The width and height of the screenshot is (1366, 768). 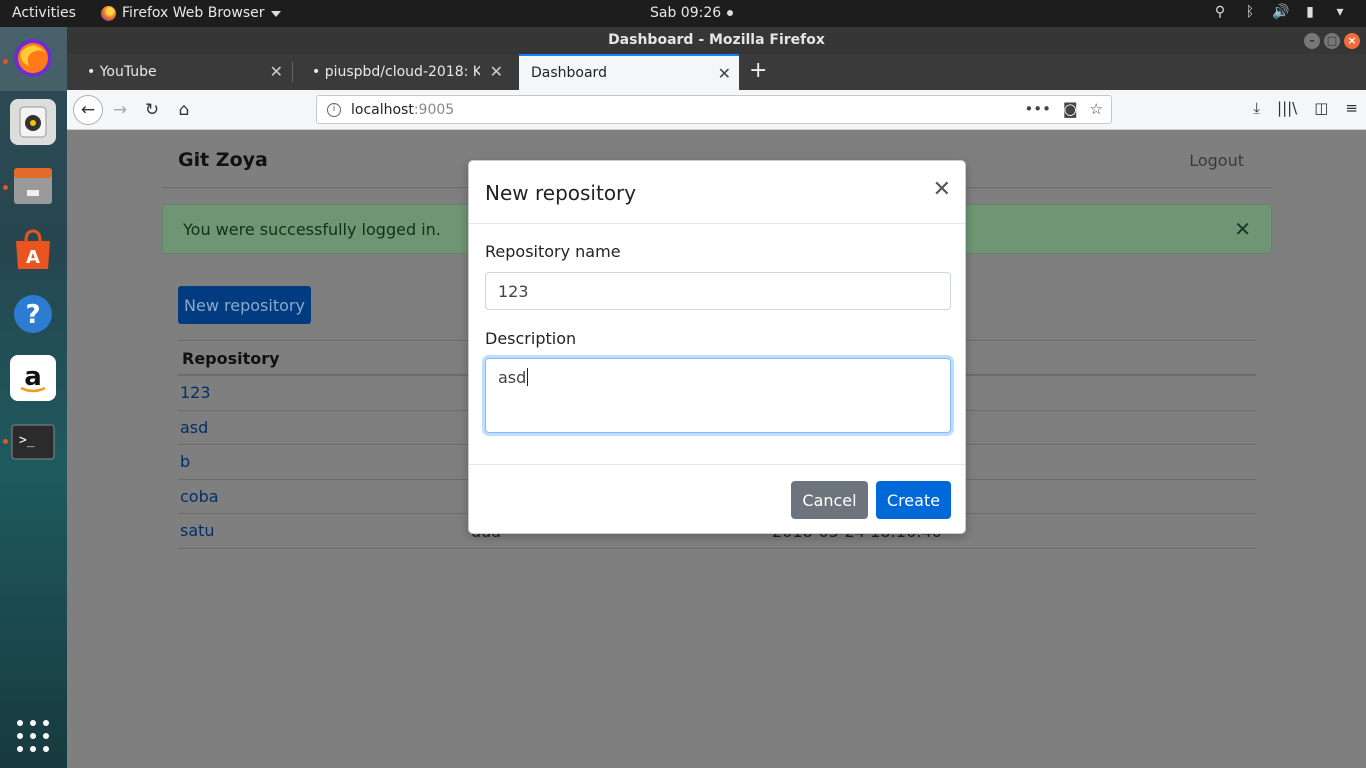 What do you see at coordinates (275, 14) in the screenshot?
I see `chevron-down-icon` at bounding box center [275, 14].